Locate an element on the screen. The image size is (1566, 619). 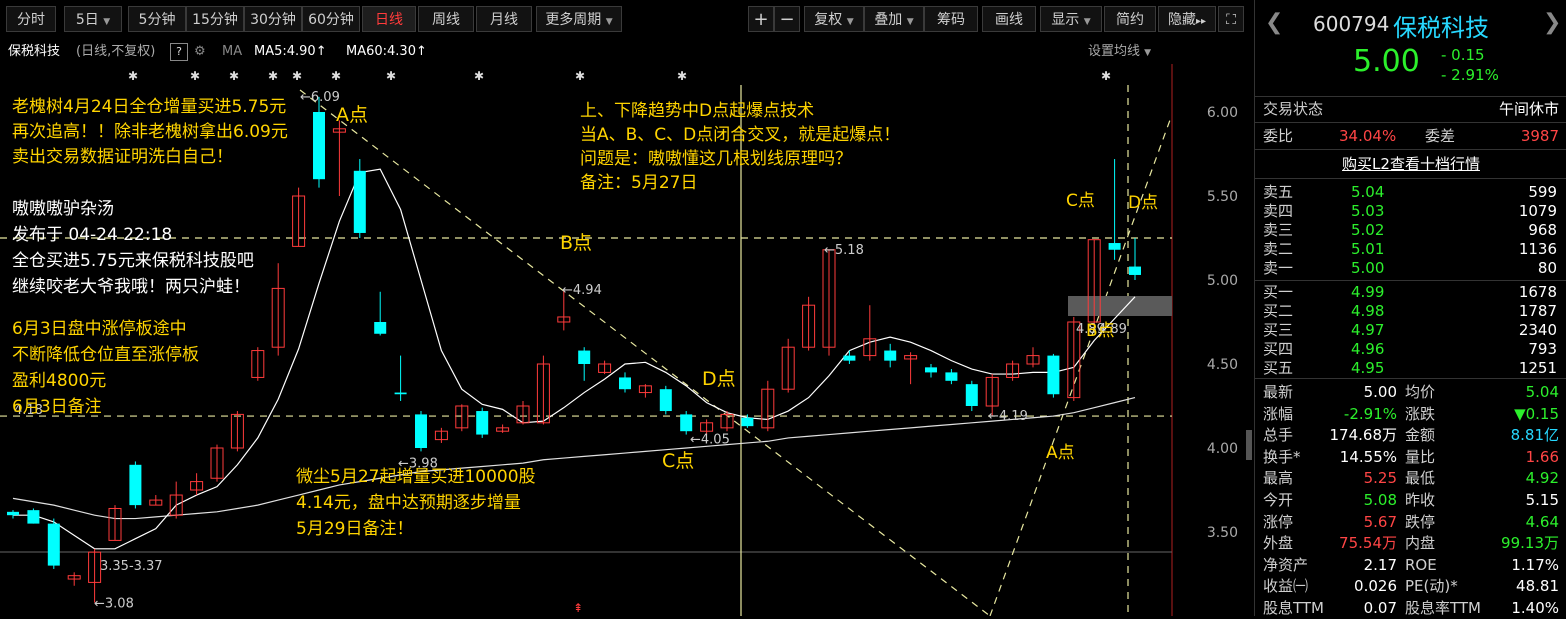
tab-5day: 5日 ▼ is located at coordinates (93, 19).